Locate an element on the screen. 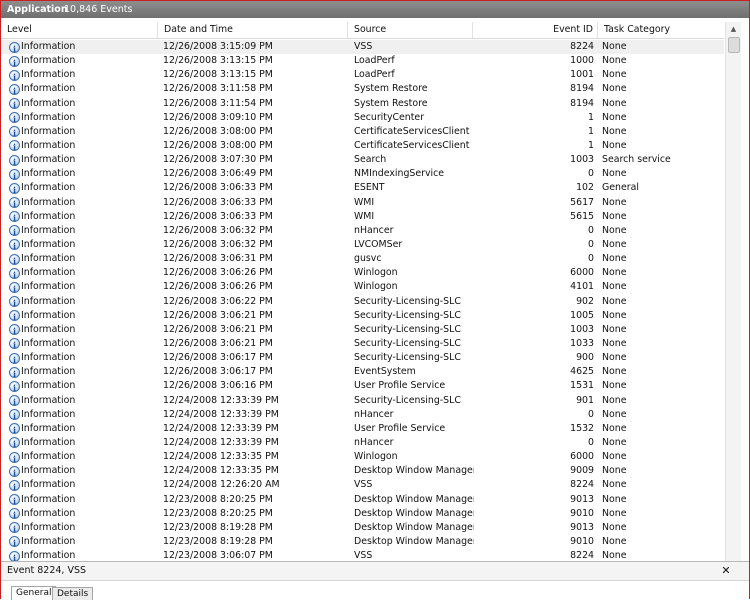 The image size is (750, 600). cell-src: WMI is located at coordinates (364, 202).